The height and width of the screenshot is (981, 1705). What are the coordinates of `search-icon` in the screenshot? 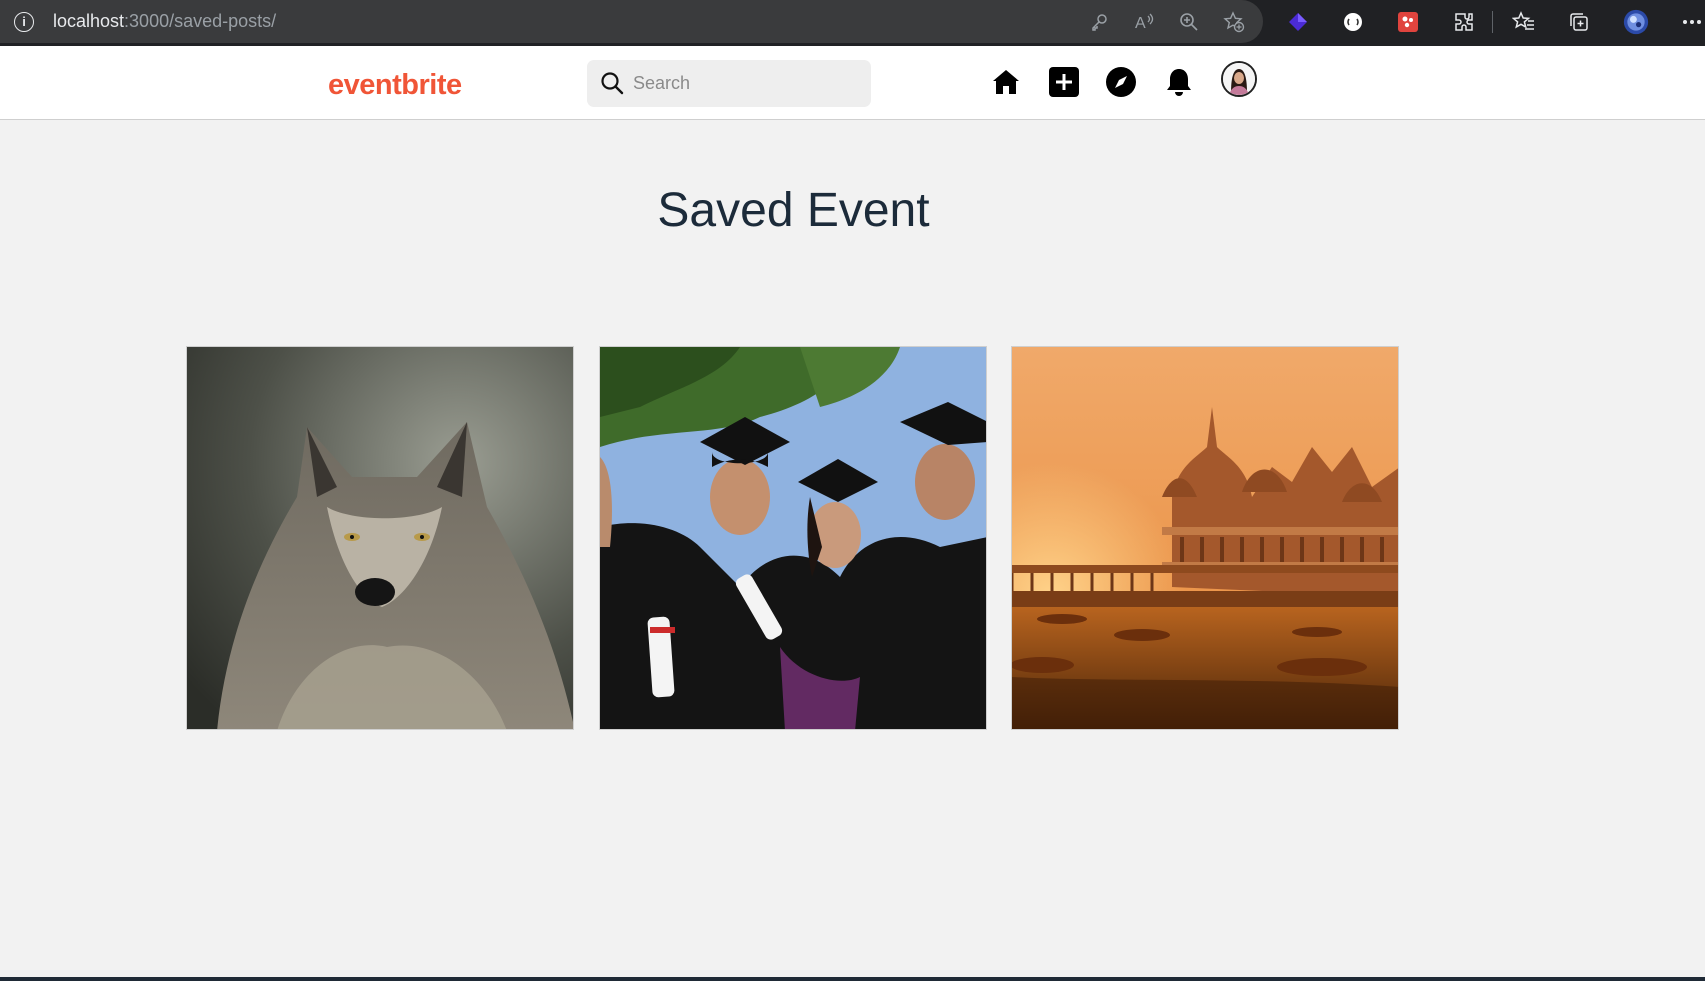 It's located at (612, 83).